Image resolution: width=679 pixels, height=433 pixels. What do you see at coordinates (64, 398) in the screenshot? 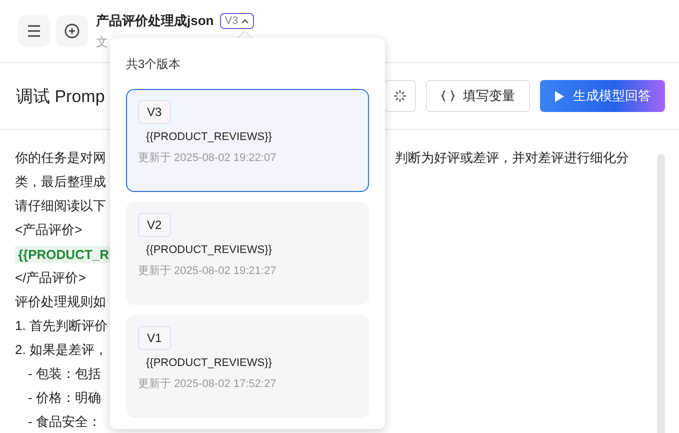
I see `prompt-text: - 价格：明确` at bounding box center [64, 398].